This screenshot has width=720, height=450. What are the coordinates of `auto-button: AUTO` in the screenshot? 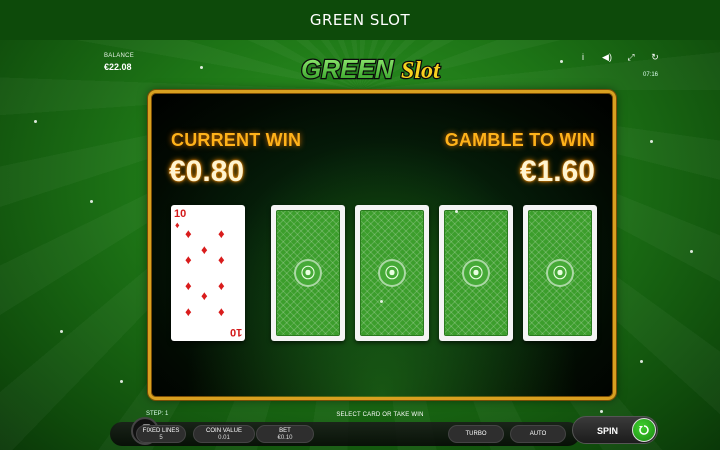 It's located at (538, 434).